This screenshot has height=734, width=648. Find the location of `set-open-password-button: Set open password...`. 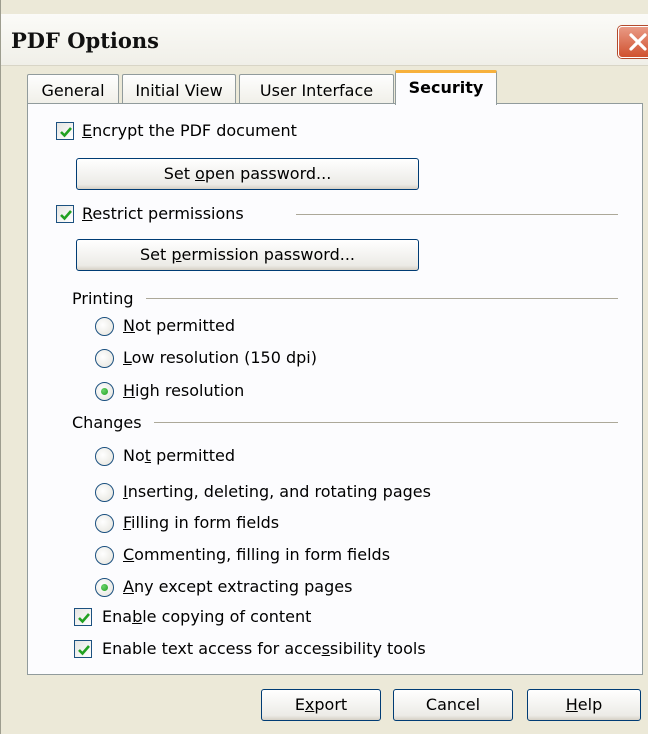

set-open-password-button: Set open password... is located at coordinates (247, 174).